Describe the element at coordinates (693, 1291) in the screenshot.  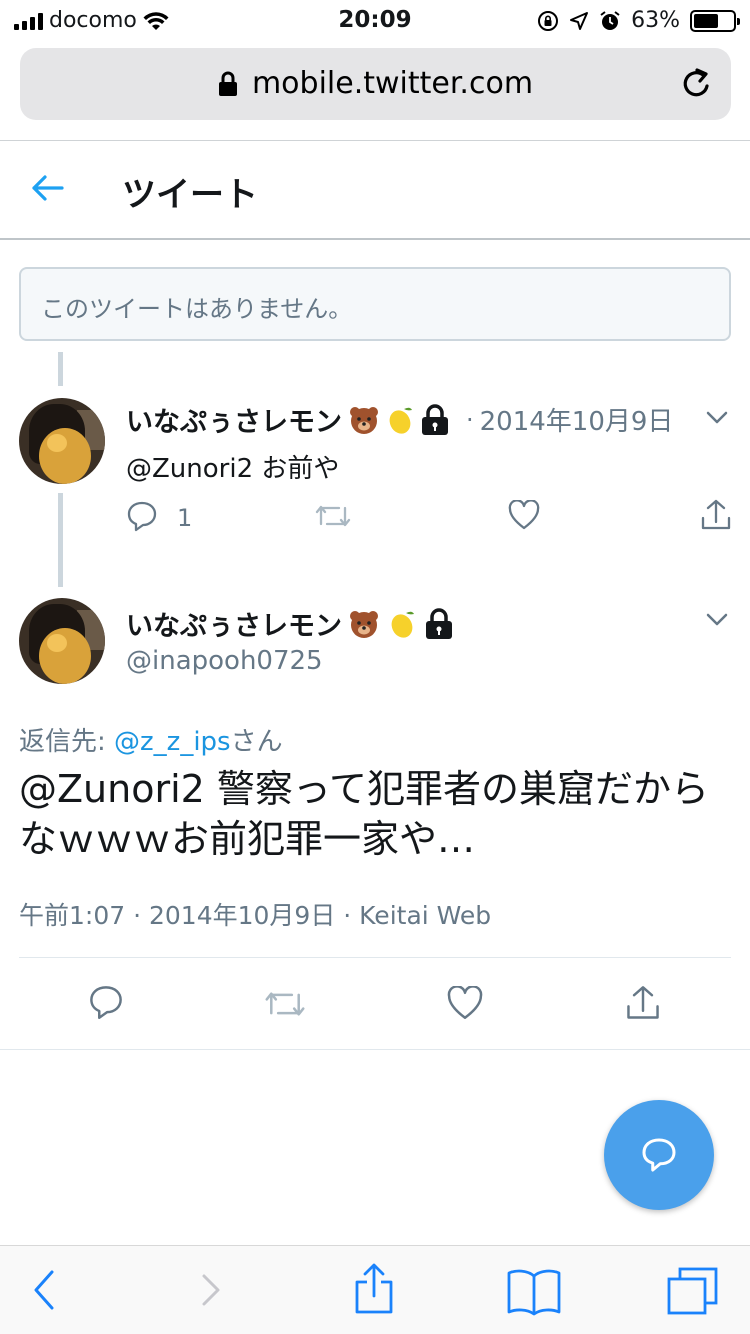
I see `tabs-icon` at that location.